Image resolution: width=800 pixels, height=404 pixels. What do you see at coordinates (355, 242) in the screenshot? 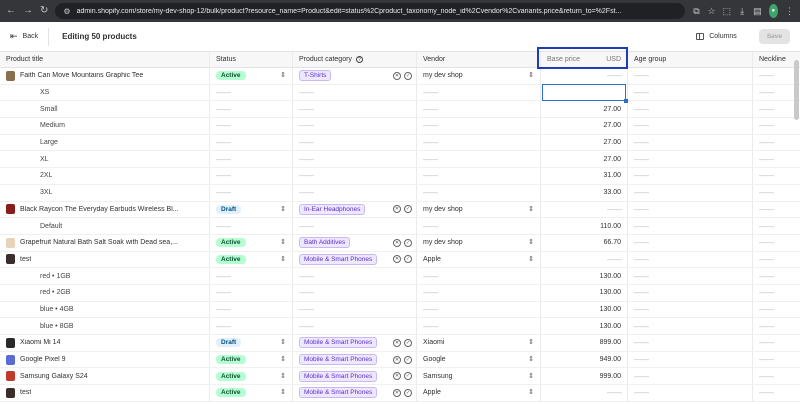
I see `category-cell: Bath Additives ✕ ✓` at bounding box center [355, 242].